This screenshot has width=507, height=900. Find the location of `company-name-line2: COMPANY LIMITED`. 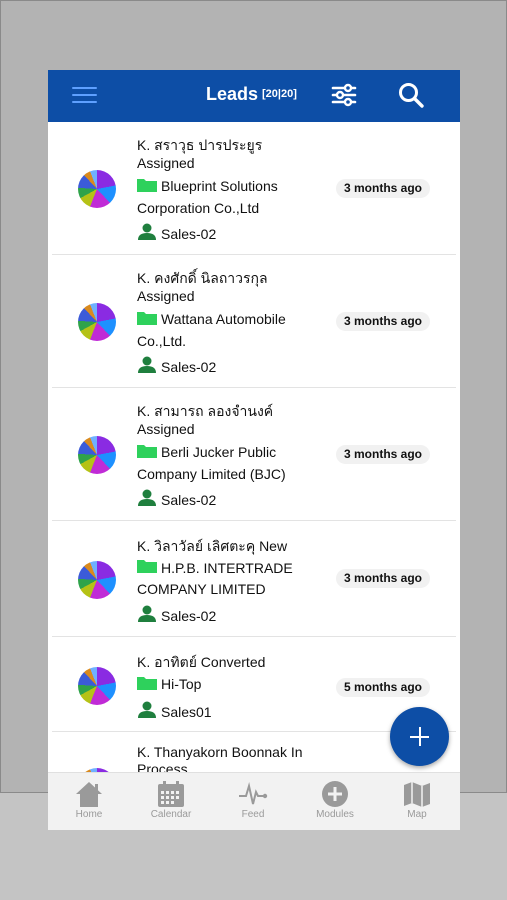

company-name-line2: COMPANY LIMITED is located at coordinates (201, 589).